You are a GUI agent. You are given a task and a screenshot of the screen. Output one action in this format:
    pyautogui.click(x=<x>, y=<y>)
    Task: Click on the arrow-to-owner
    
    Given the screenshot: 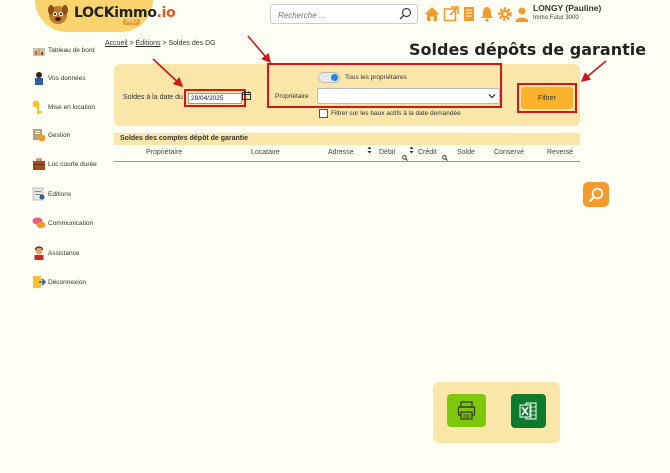 What is the action you would take?
    pyautogui.click(x=259, y=49)
    